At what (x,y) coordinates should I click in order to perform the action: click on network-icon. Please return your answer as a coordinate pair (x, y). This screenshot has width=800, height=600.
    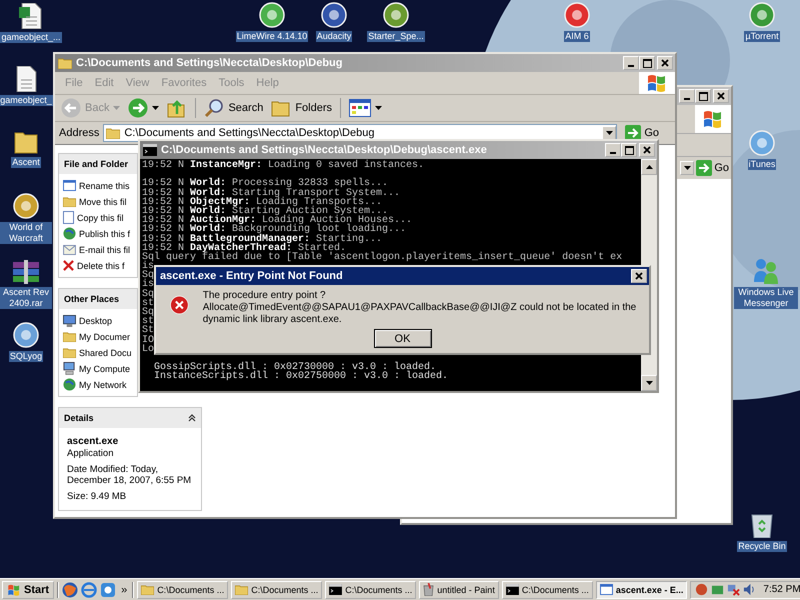
    Looking at the image, I should click on (733, 589).